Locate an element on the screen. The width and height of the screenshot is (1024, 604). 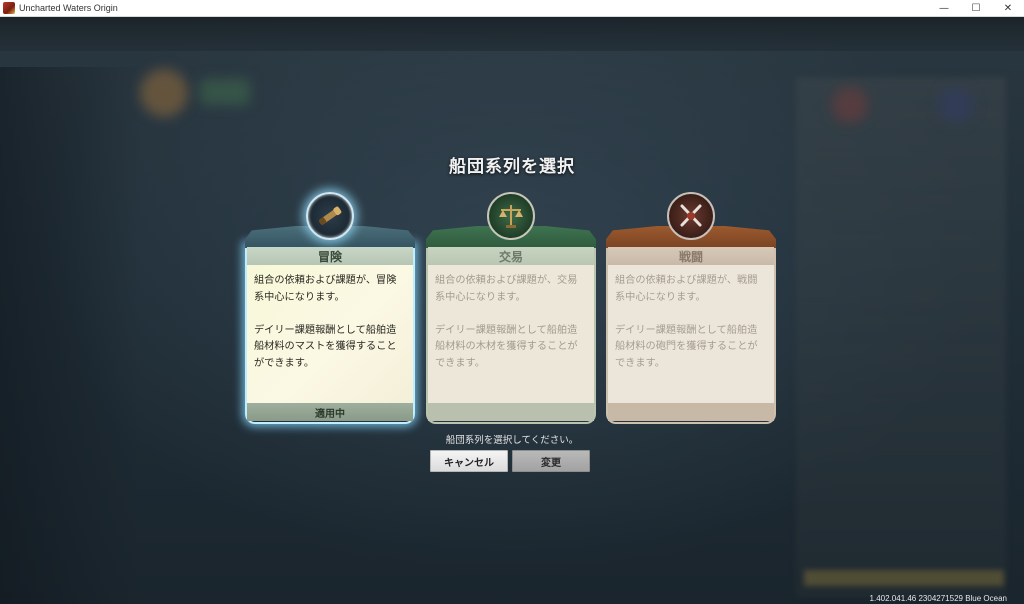
card-title: 冒険 is located at coordinates (330, 256).